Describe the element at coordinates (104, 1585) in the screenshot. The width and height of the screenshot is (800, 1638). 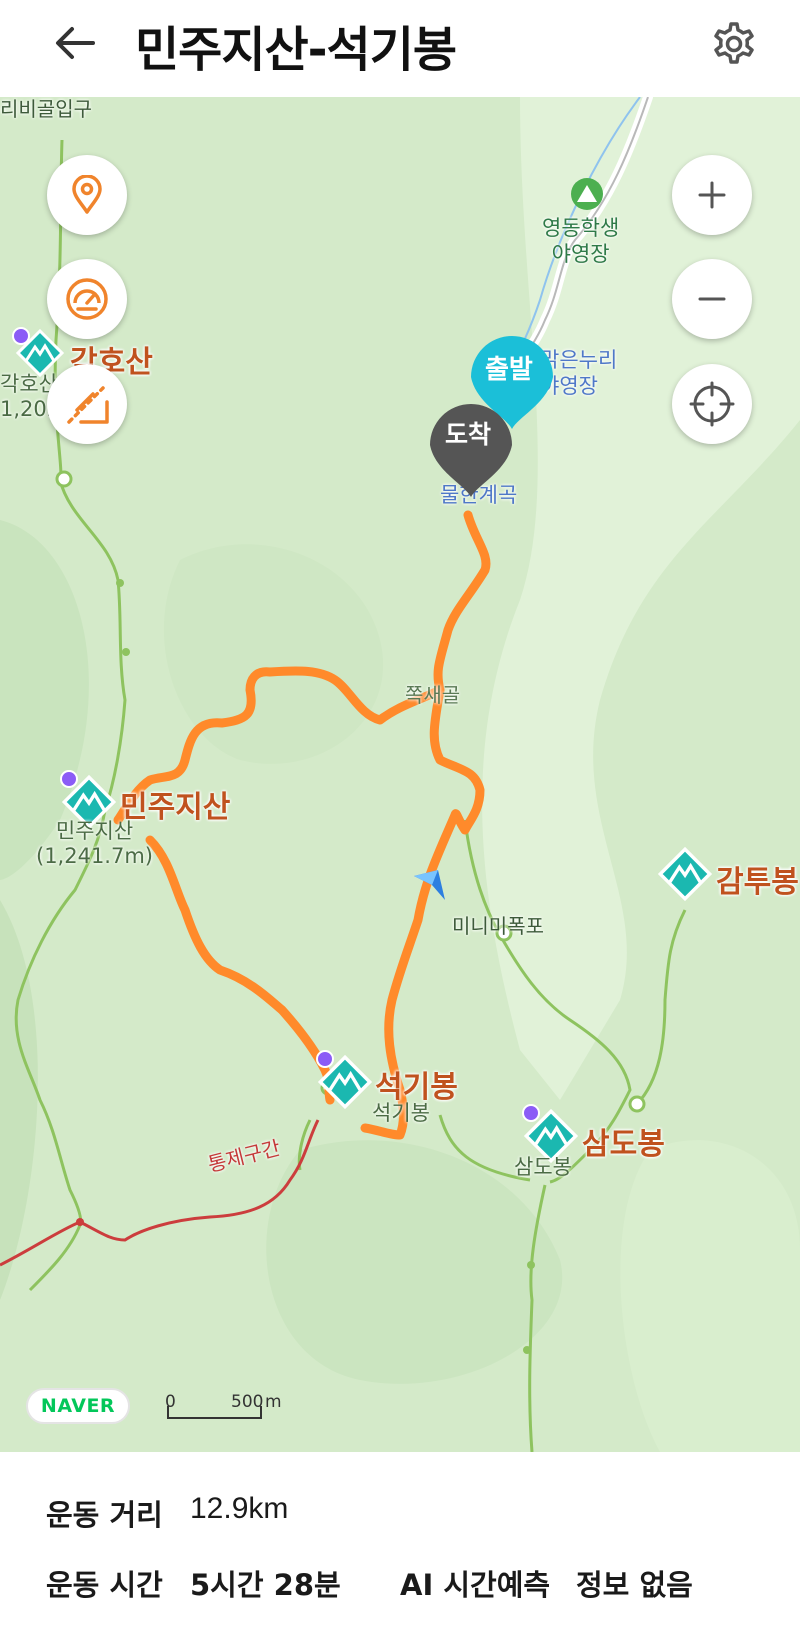
I see `time-label: 운동 시간` at that location.